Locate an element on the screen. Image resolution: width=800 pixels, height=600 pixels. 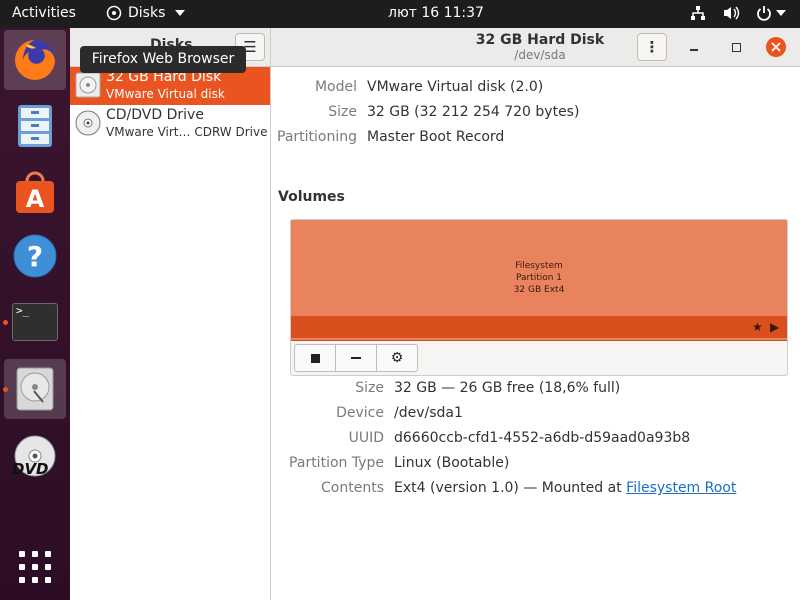
model-label: Model is located at coordinates (335, 87).